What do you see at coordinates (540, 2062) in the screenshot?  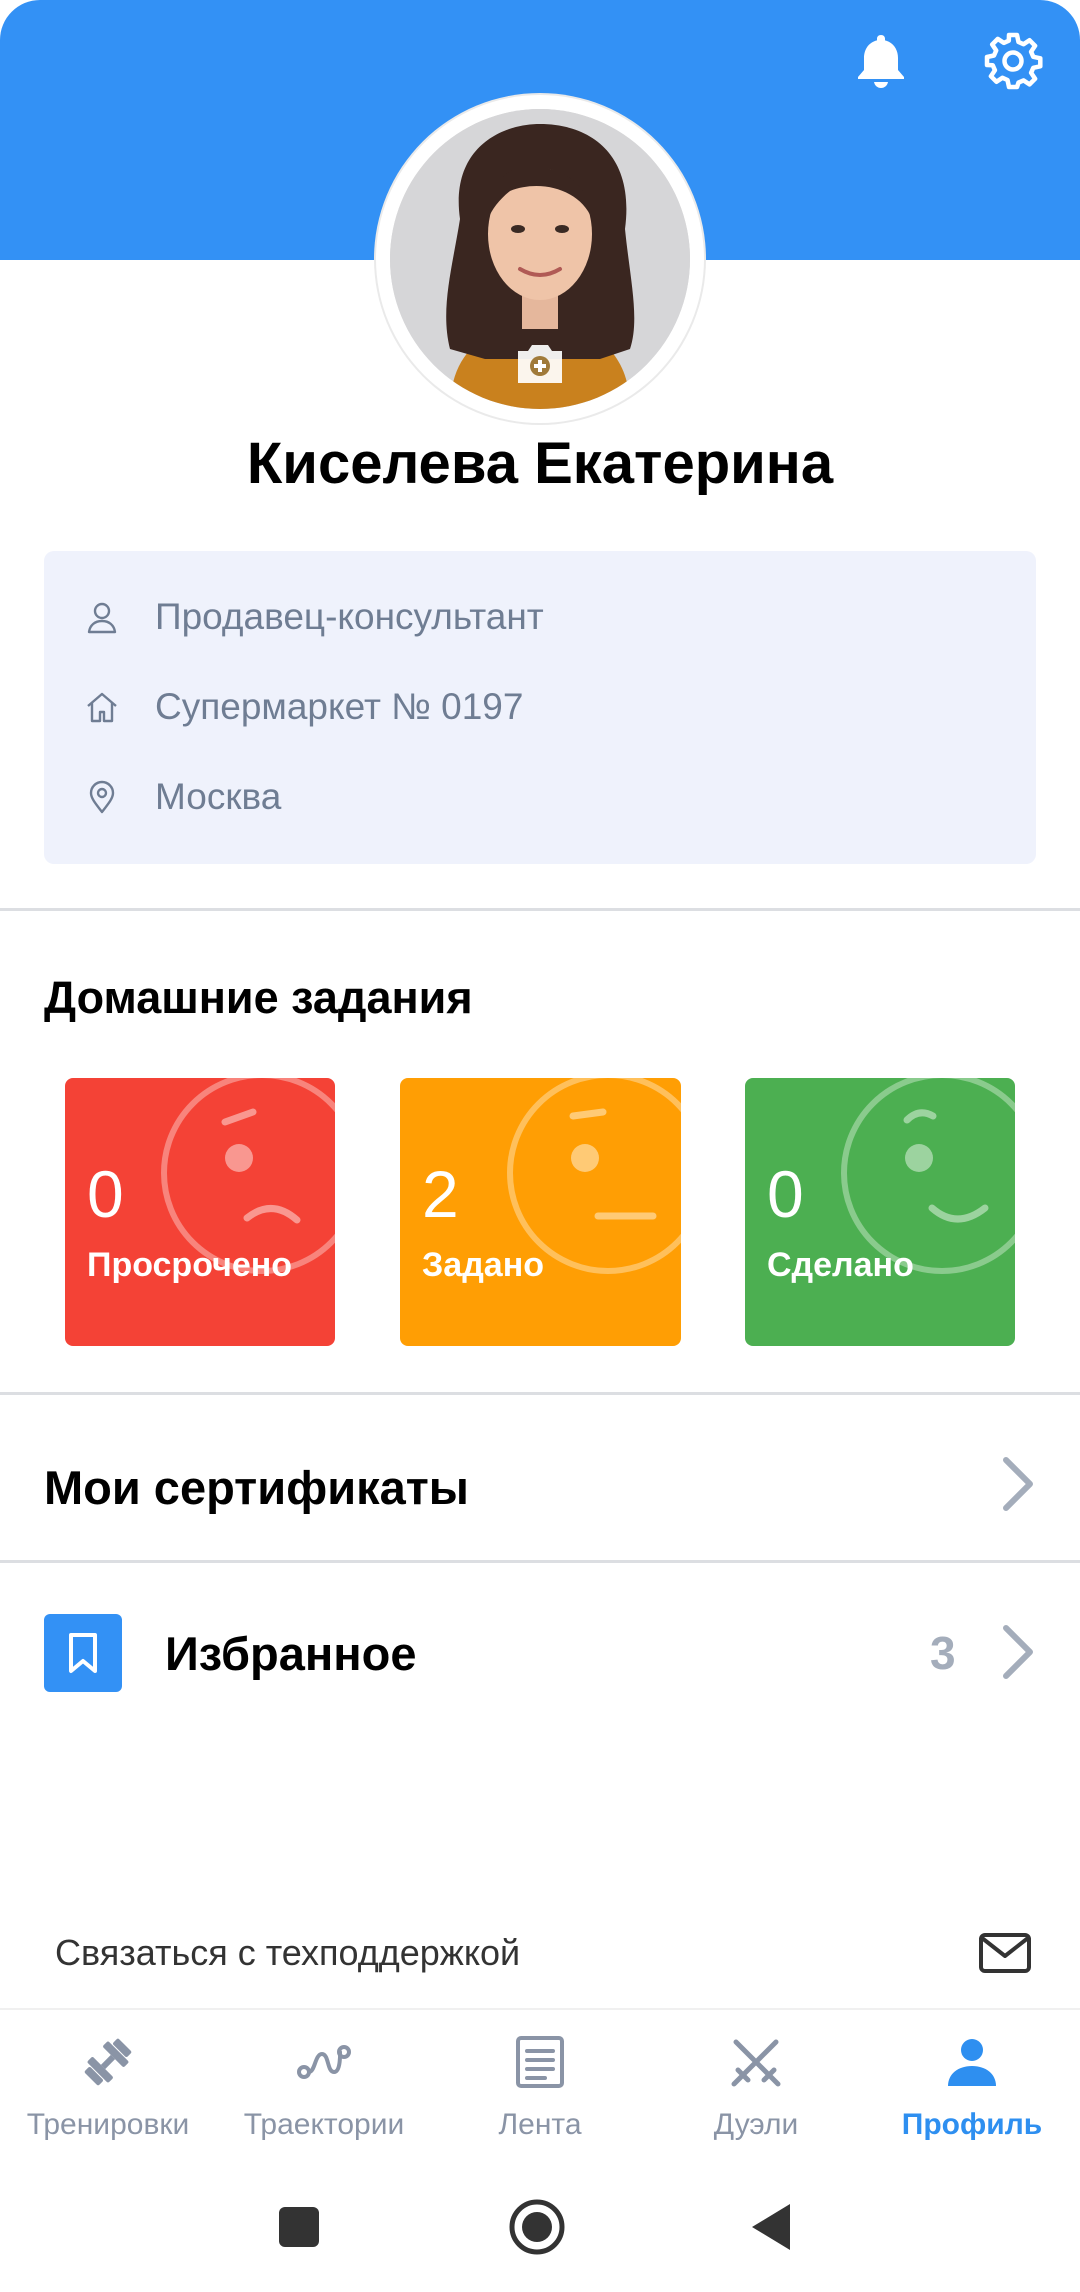 I see `feed-icon` at bounding box center [540, 2062].